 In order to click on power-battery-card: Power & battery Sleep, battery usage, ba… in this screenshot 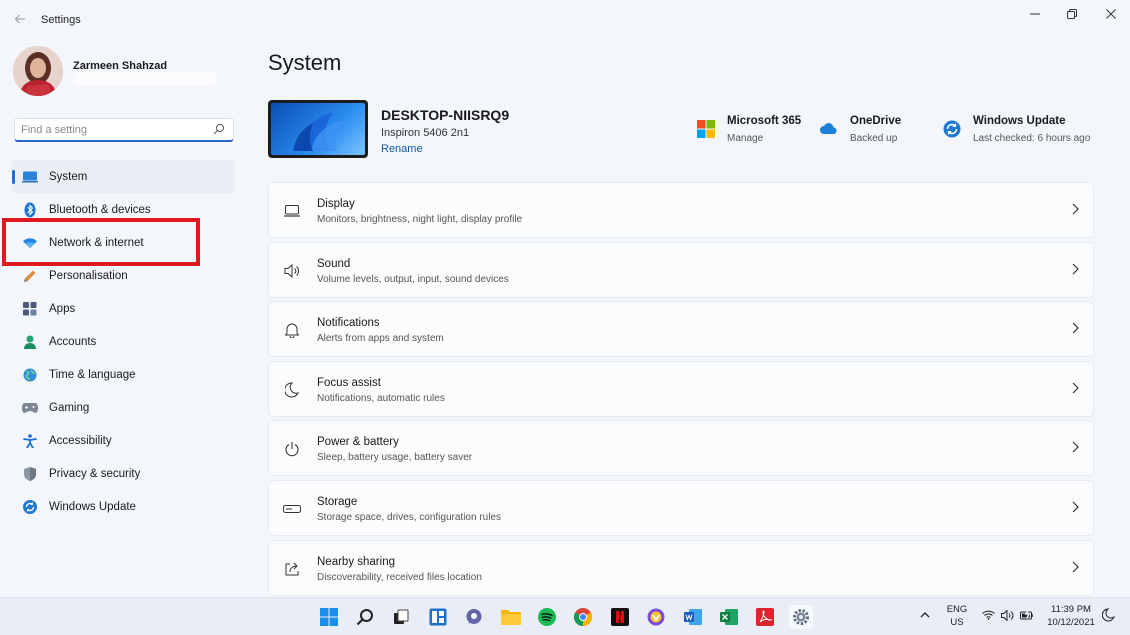, I will do `click(681, 448)`.